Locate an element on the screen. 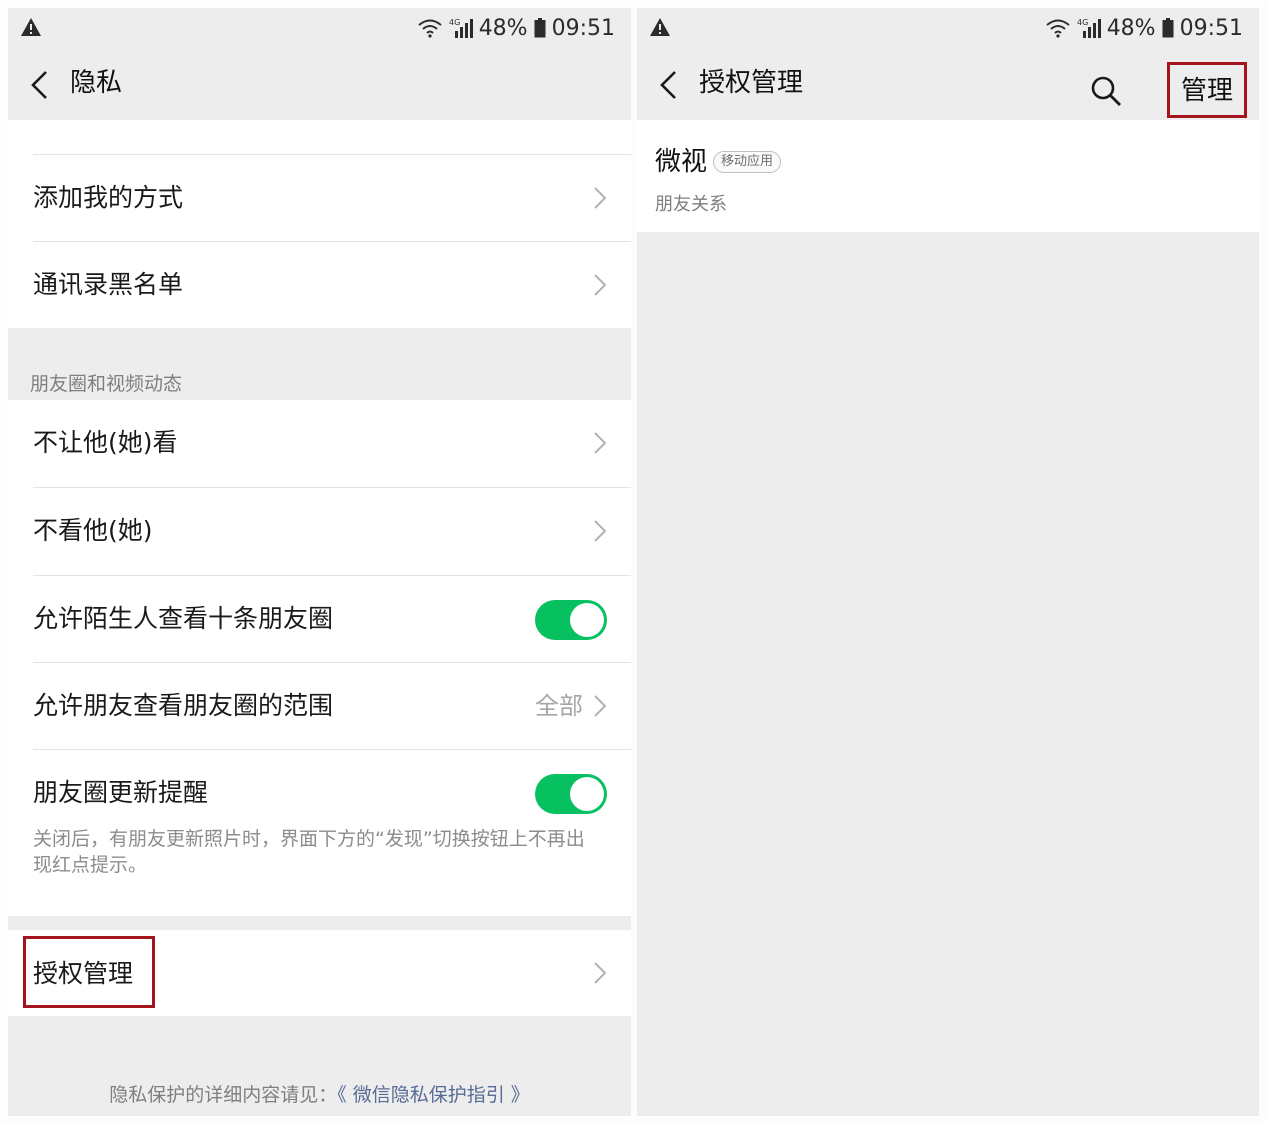 The image size is (1267, 1124). row-strangers-view-ten: 允许陌生人查看十条朋友圈 is located at coordinates (319, 619).